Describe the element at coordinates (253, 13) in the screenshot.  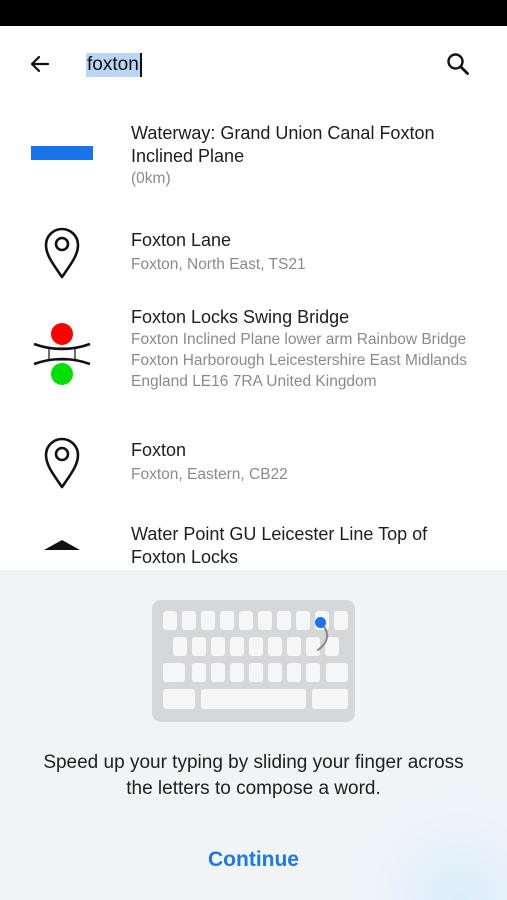
I see `status-bar` at that location.